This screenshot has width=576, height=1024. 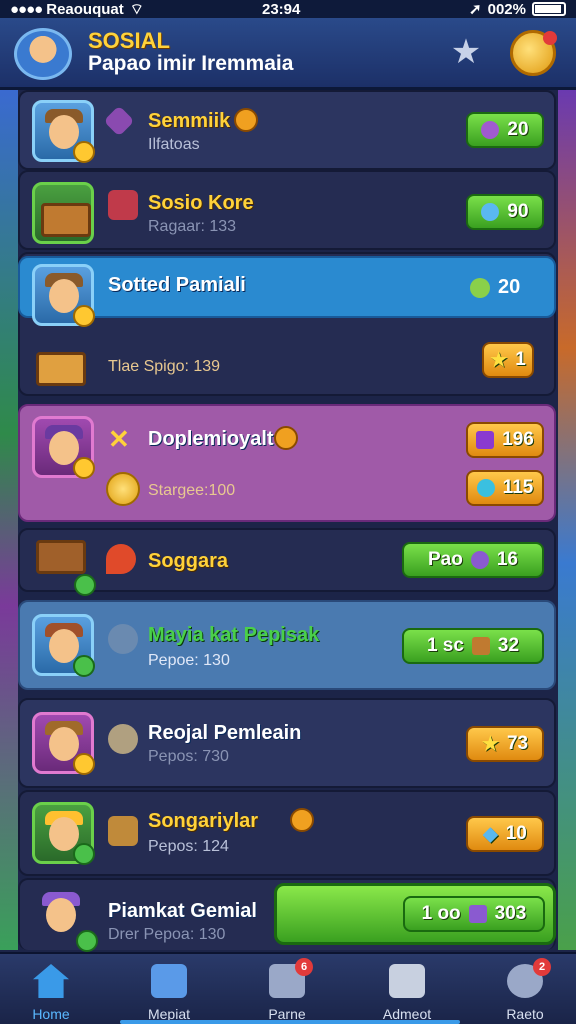 I want to click on header-subtitle: Papao imir Iremmaia, so click(x=191, y=63).